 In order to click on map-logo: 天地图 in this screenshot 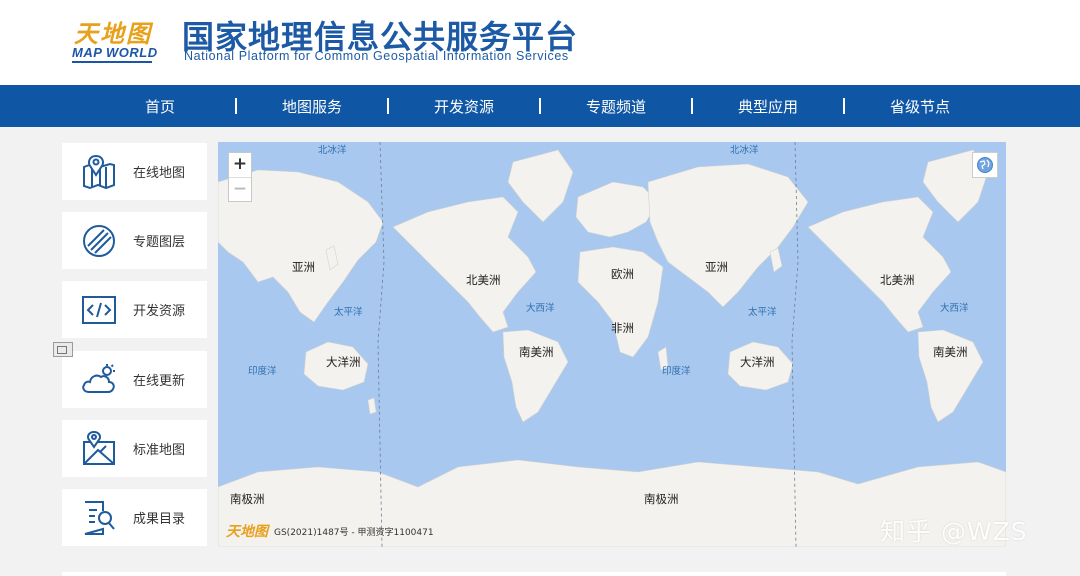, I will do `click(247, 532)`.